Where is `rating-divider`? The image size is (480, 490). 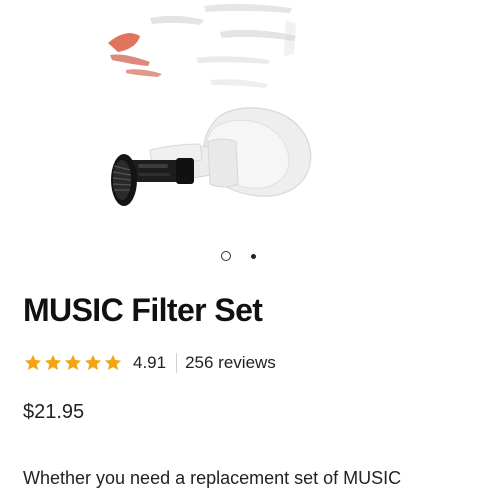
rating-divider is located at coordinates (177, 363).